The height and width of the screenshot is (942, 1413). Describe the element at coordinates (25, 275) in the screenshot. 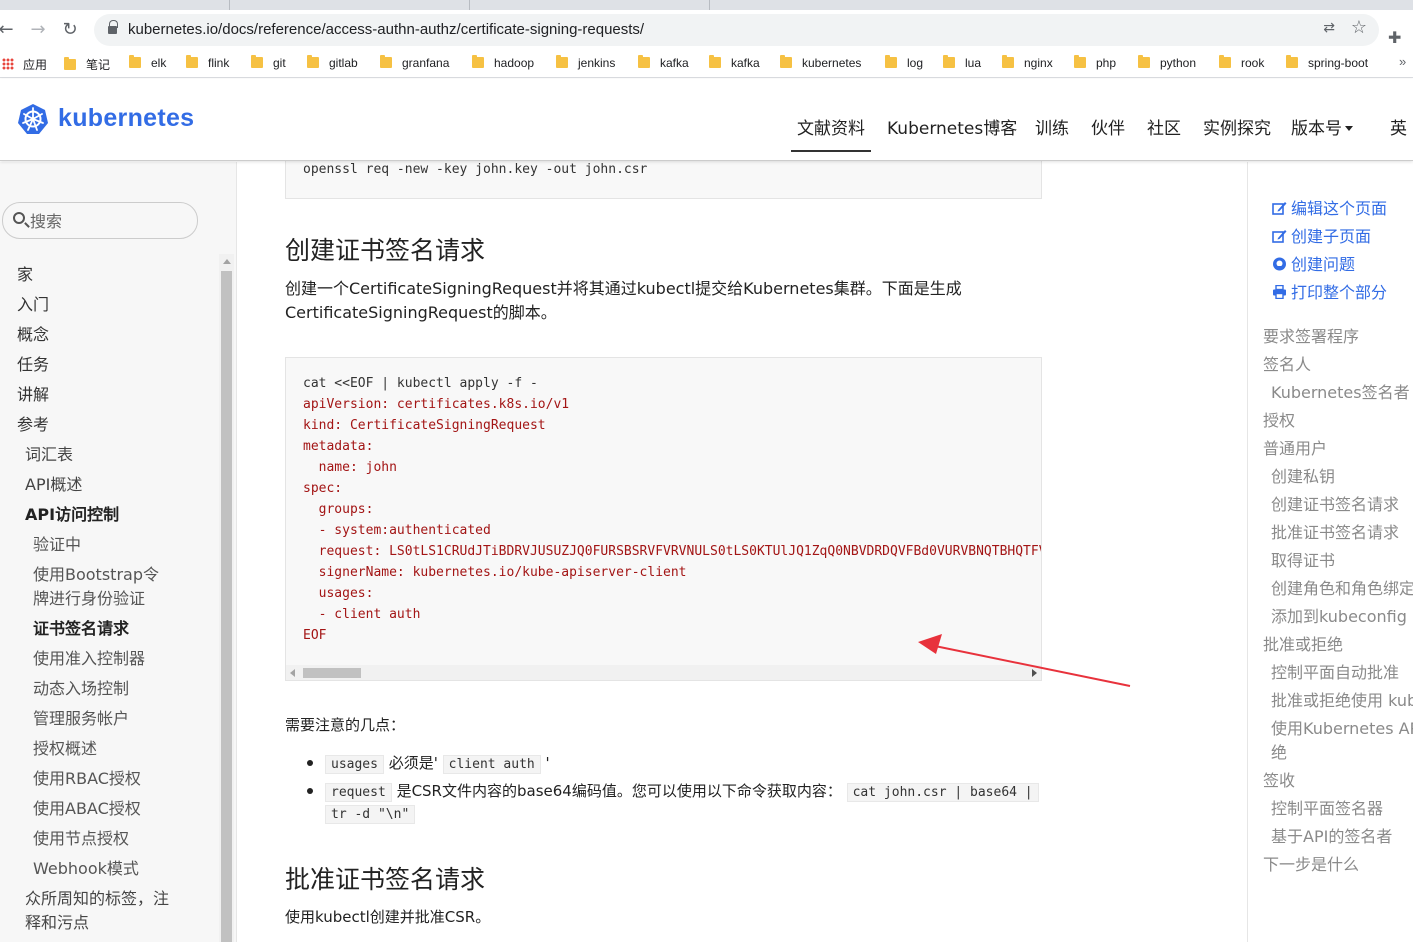

I see `sidebar-item-home: 家` at that location.